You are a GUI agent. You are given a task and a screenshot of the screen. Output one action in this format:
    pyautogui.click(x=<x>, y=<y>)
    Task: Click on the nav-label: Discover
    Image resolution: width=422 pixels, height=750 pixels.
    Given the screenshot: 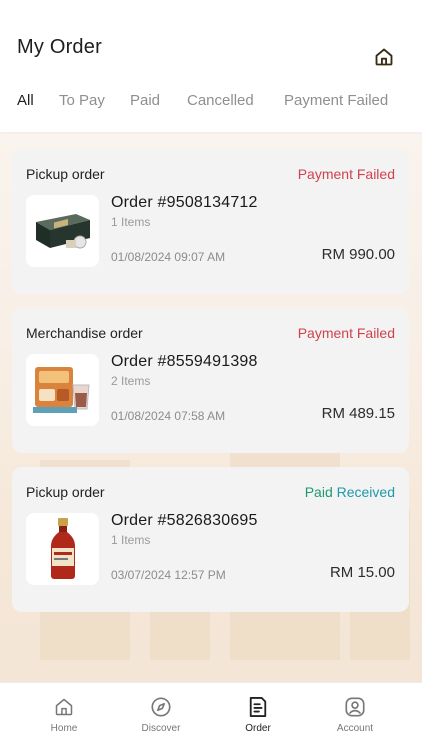 What is the action you would take?
    pyautogui.click(x=161, y=728)
    